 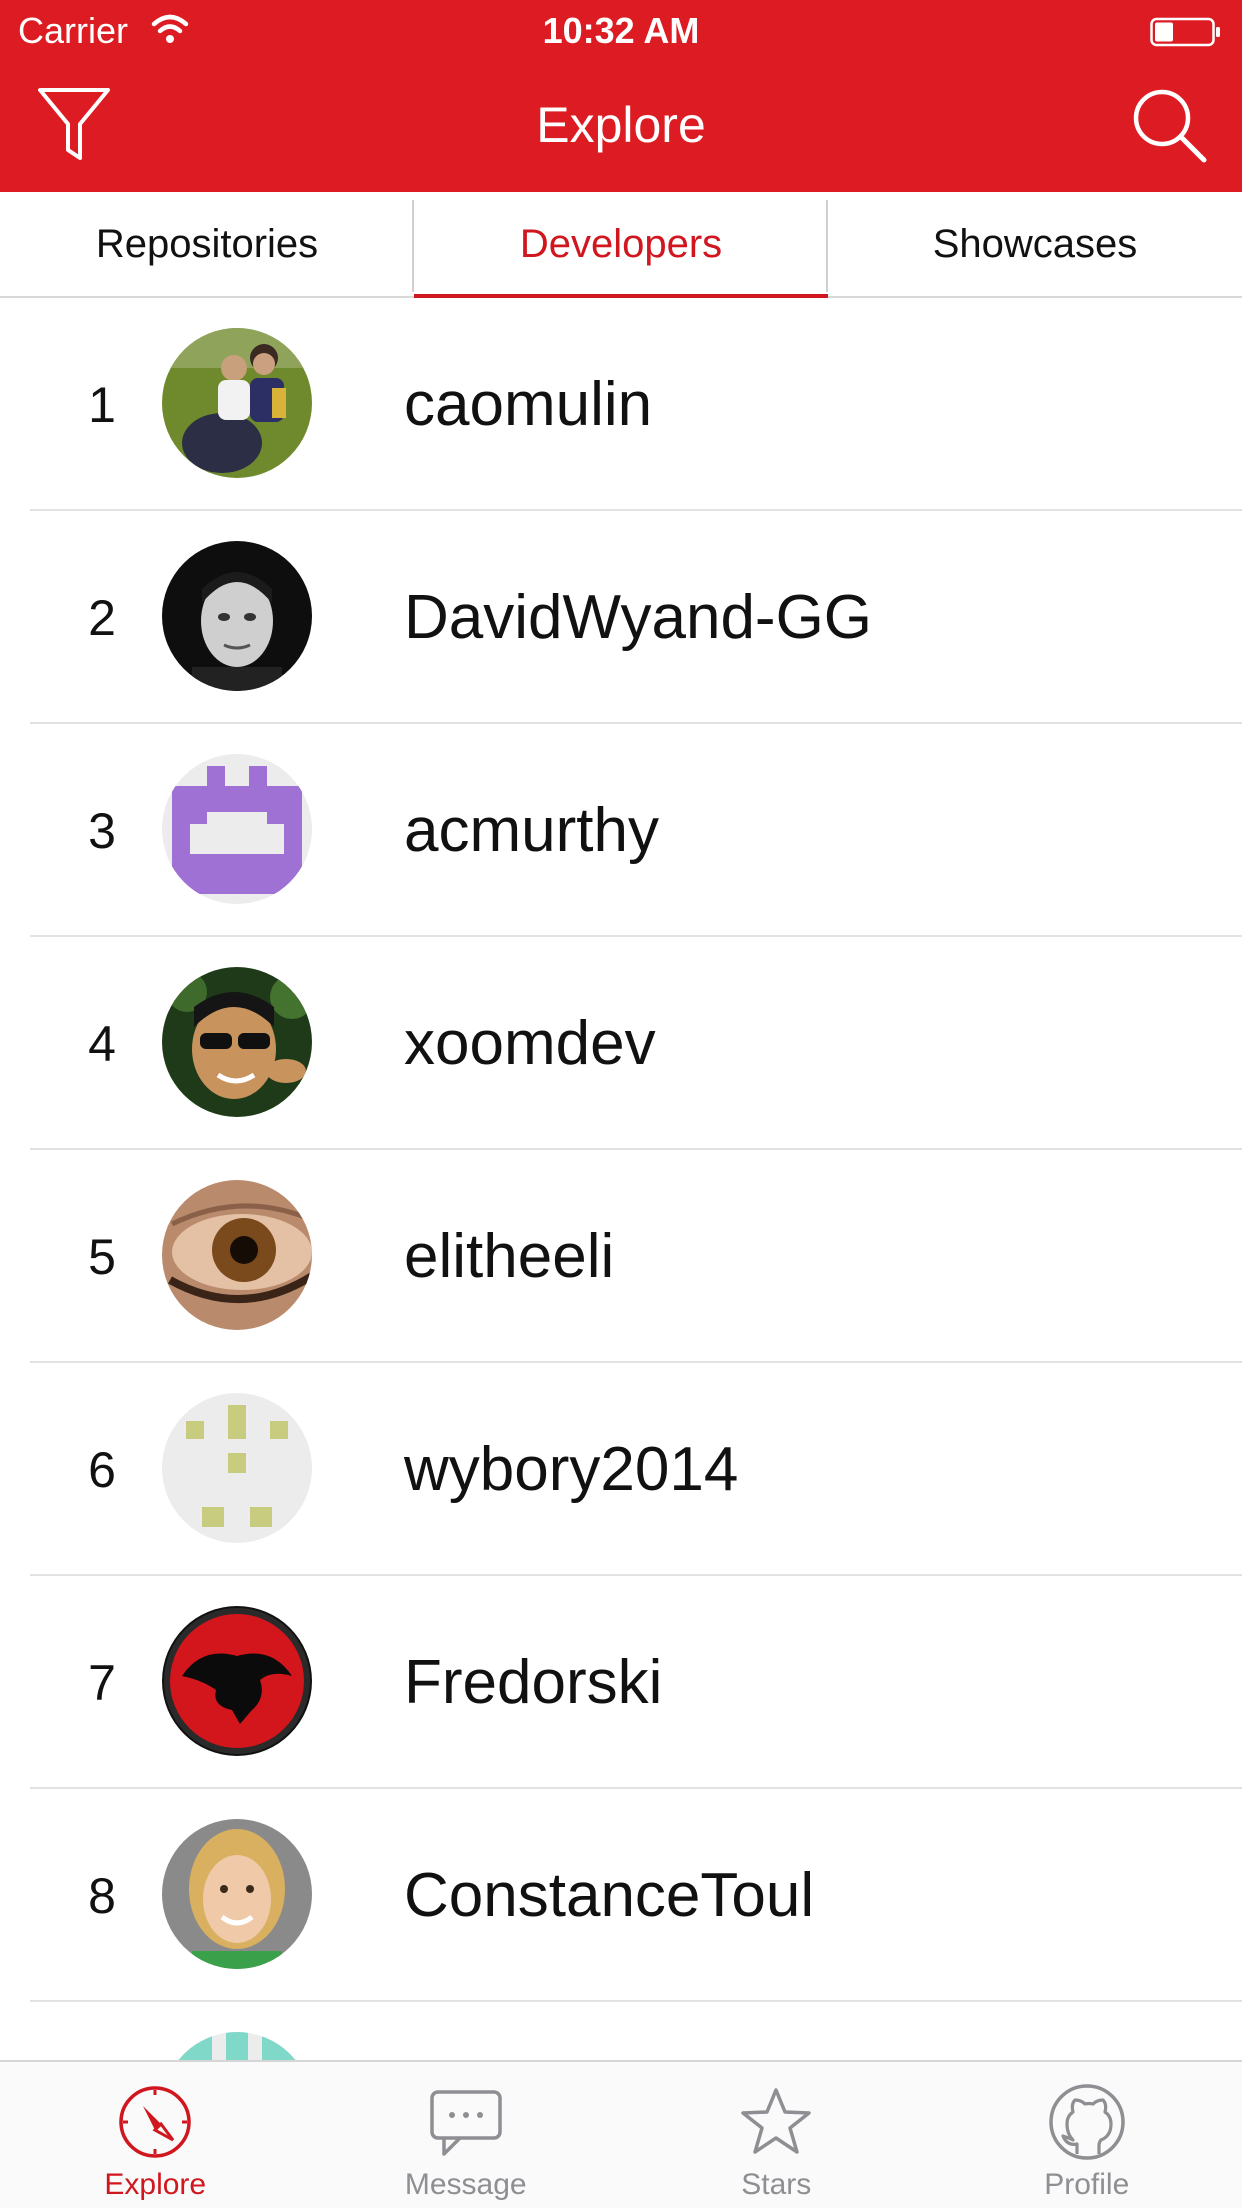 I want to click on tab-repositories: Repositories, so click(x=207, y=244).